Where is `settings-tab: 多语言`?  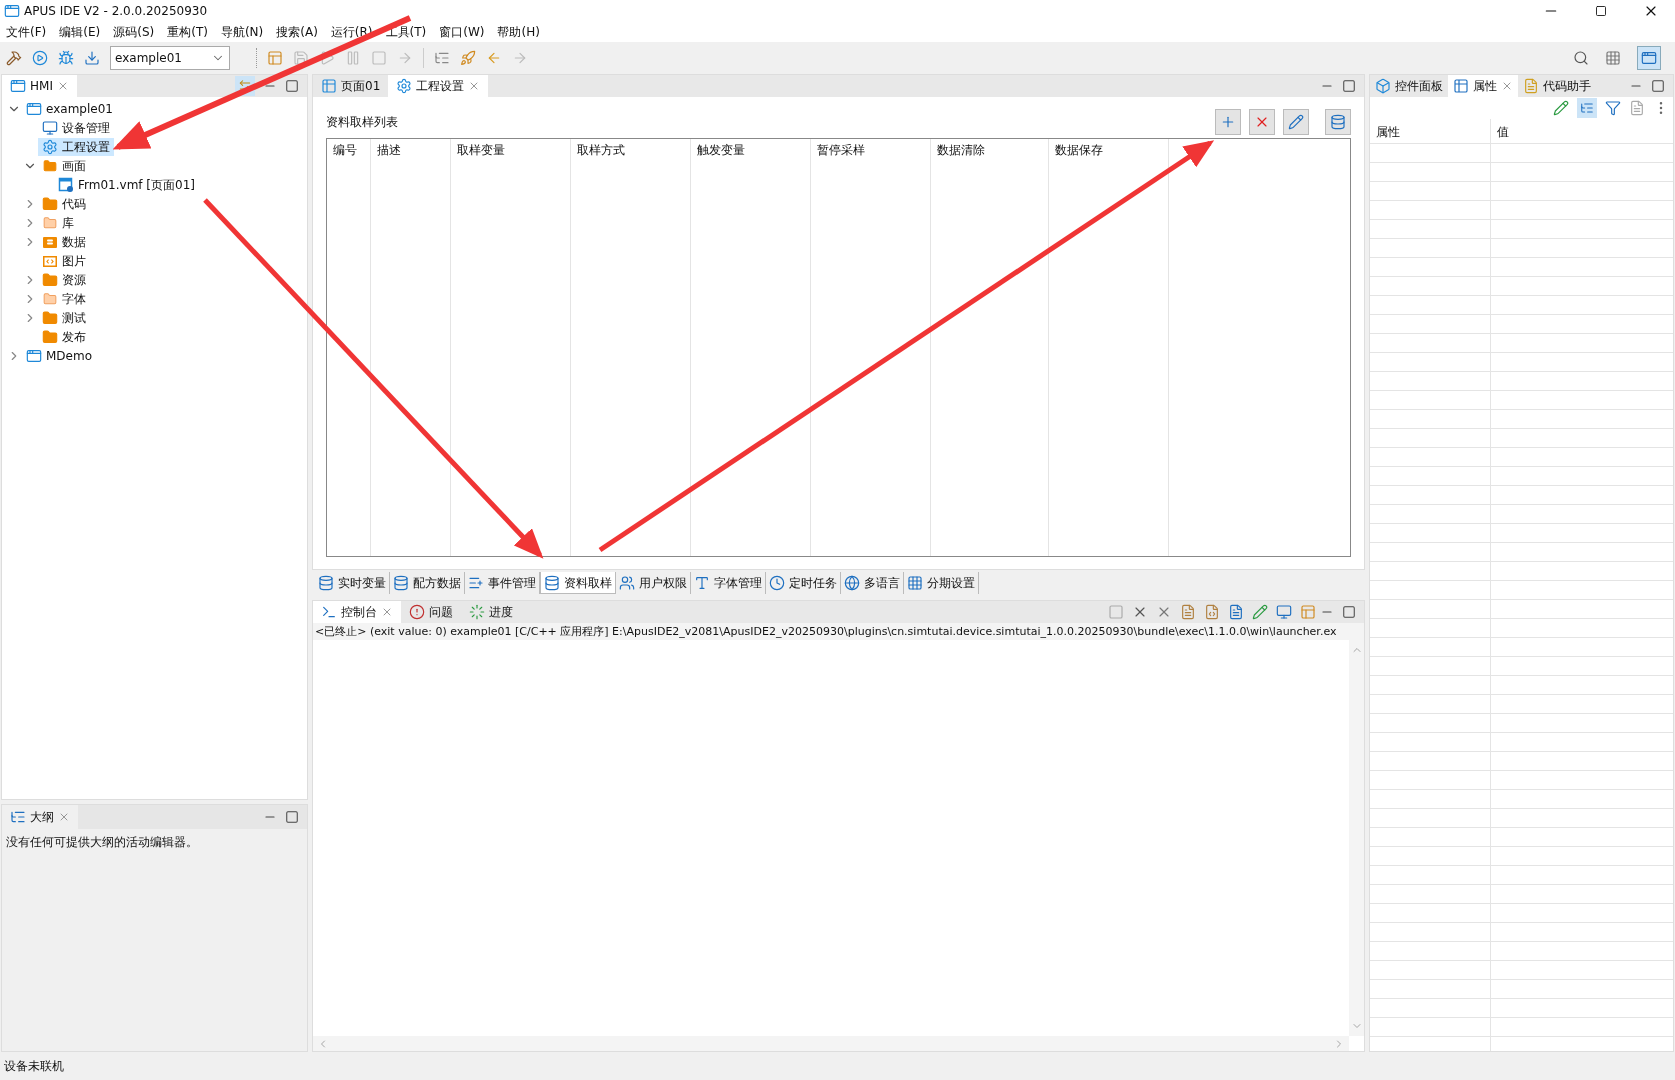 settings-tab: 多语言 is located at coordinates (872, 583).